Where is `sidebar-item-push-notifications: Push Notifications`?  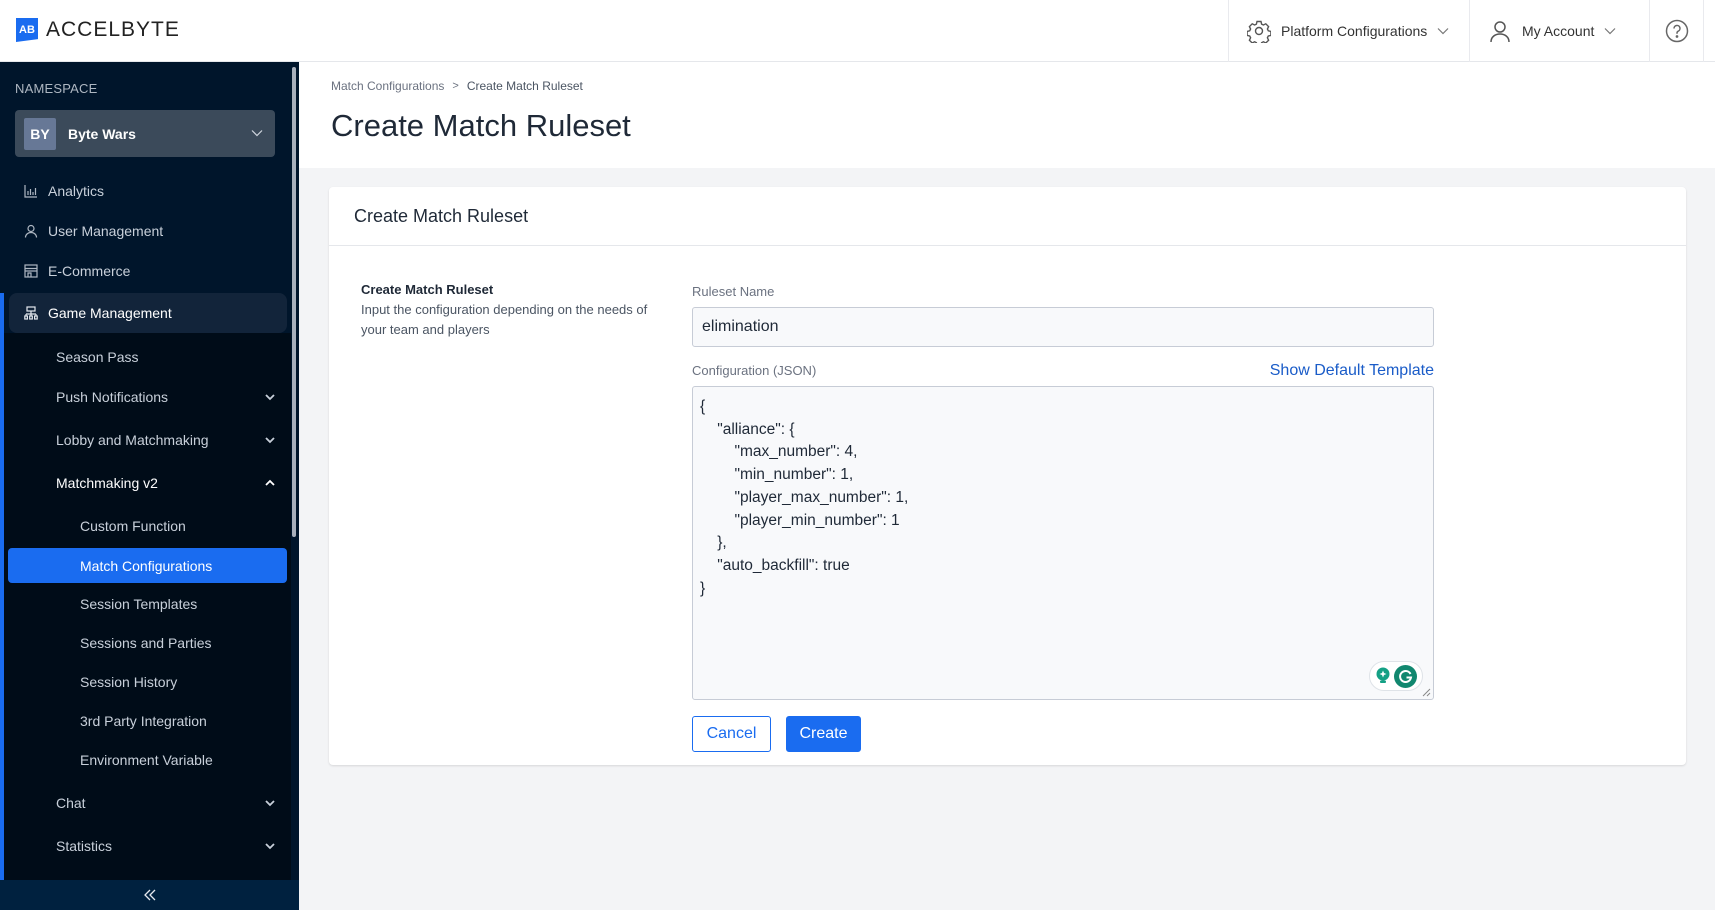
sidebar-item-push-notifications: Push Notifications is located at coordinates (166, 397).